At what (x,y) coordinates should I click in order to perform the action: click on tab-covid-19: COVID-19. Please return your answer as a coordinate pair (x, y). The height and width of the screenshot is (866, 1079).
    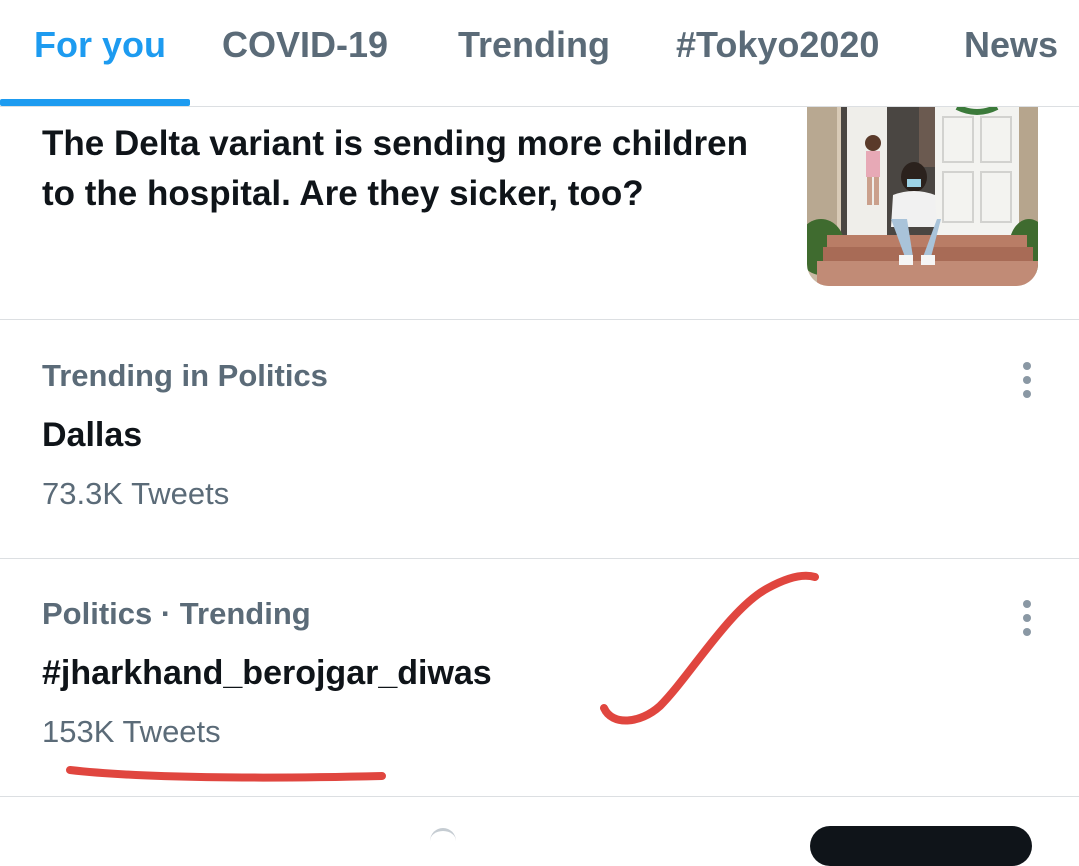
    Looking at the image, I should click on (305, 45).